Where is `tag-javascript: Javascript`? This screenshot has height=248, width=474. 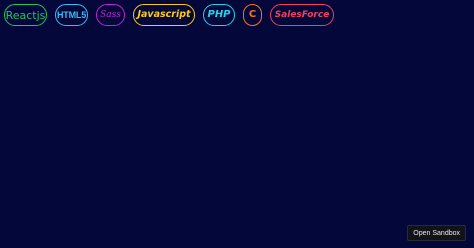 tag-javascript: Javascript is located at coordinates (164, 15).